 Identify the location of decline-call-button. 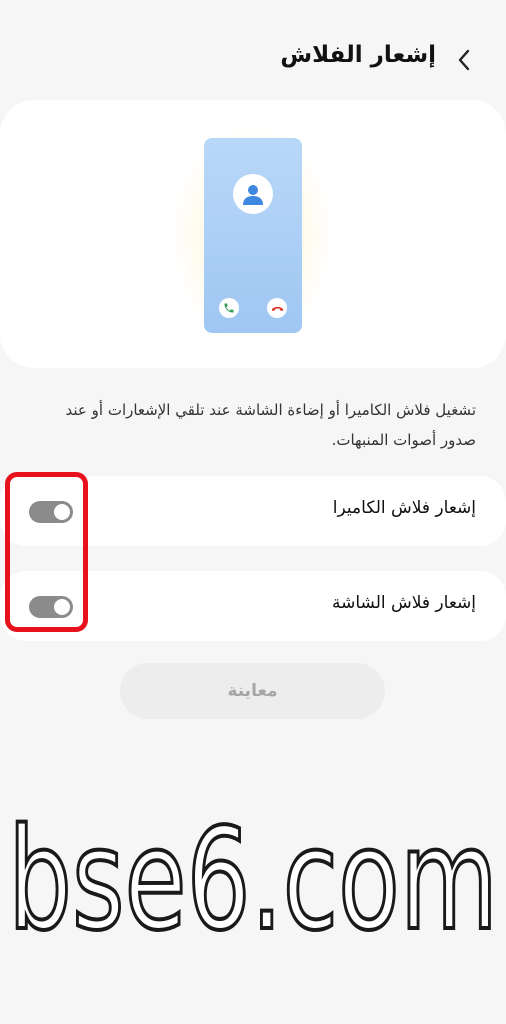
(277, 308).